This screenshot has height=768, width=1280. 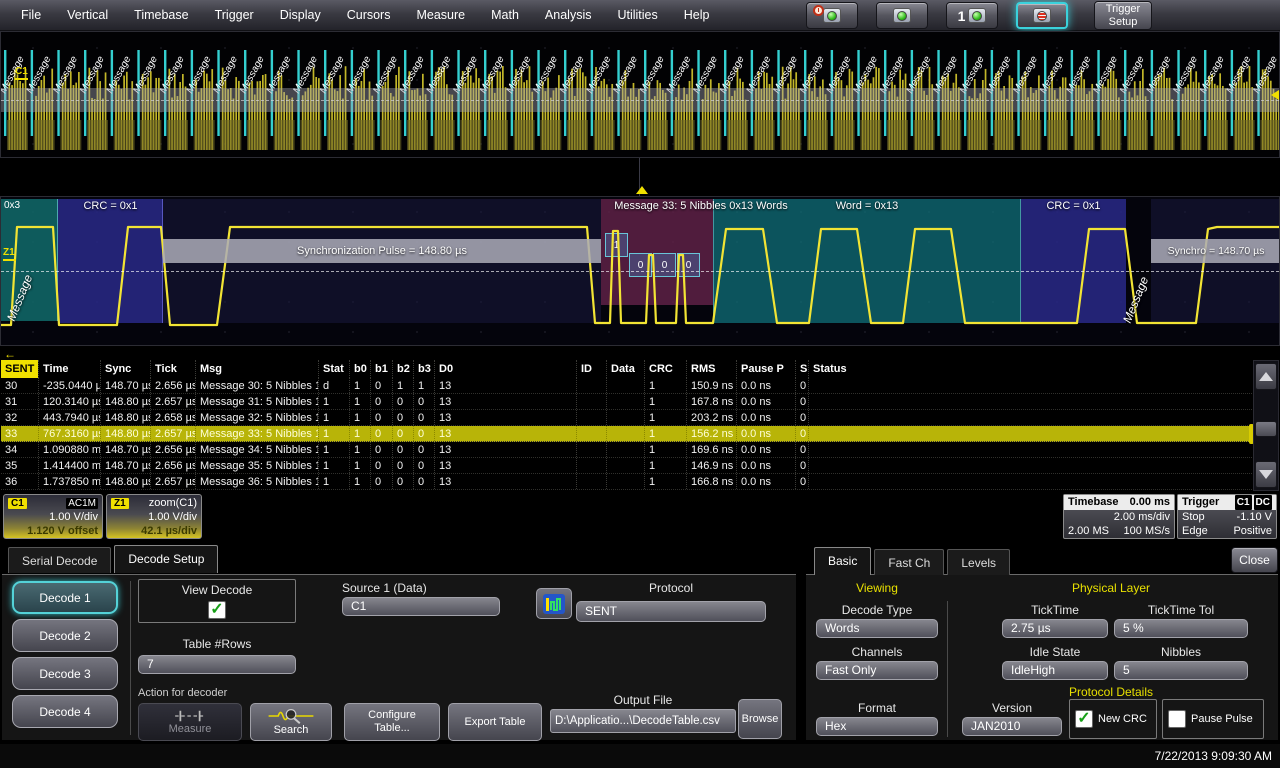 I want to click on browse-button: Browse, so click(x=760, y=719).